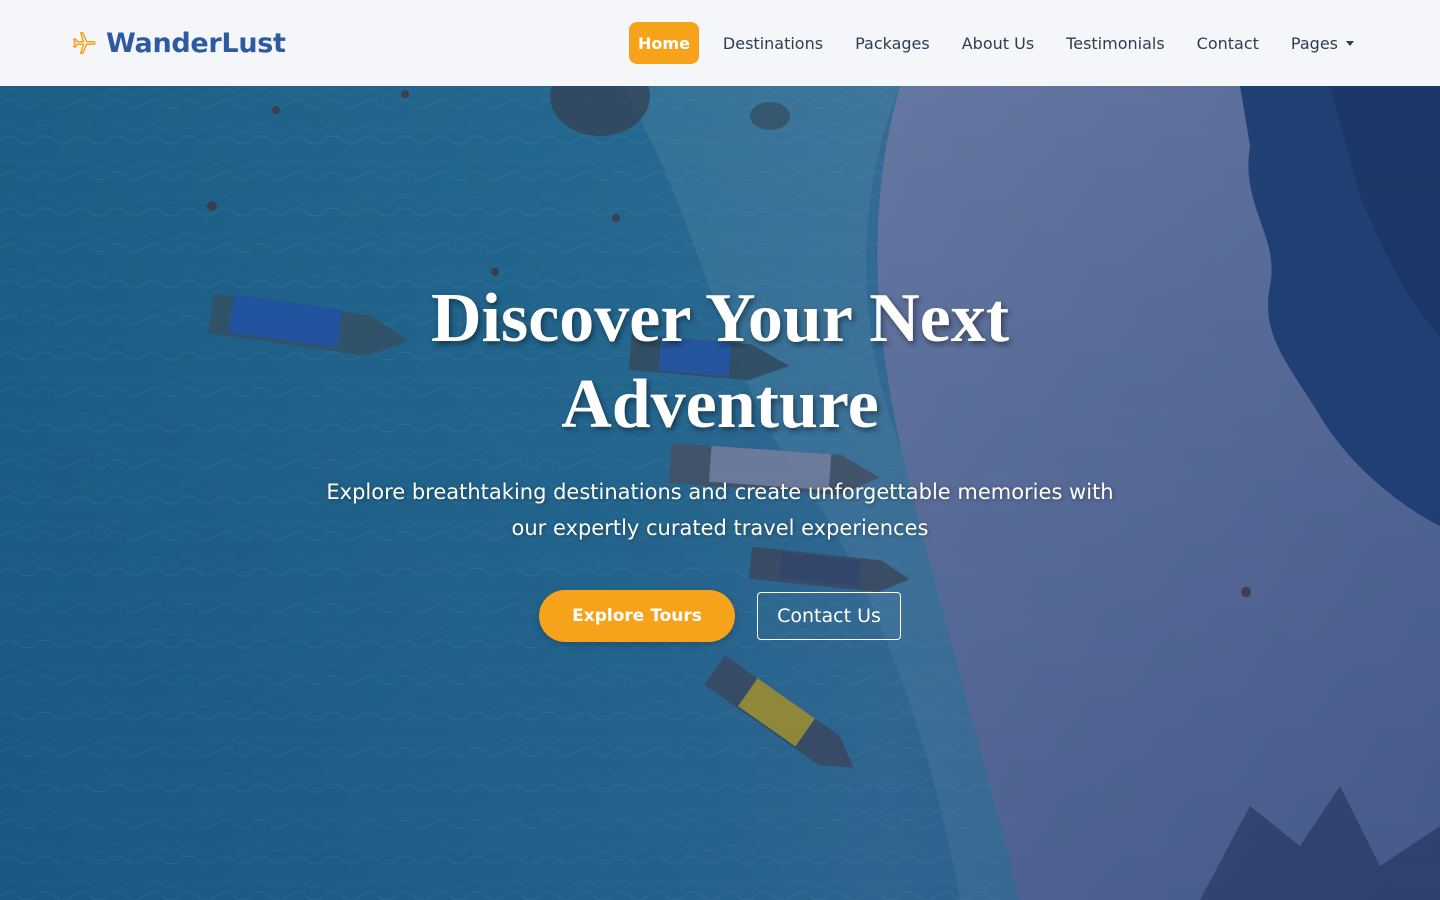  I want to click on pages-dropdown-label: Pages, so click(1314, 43).